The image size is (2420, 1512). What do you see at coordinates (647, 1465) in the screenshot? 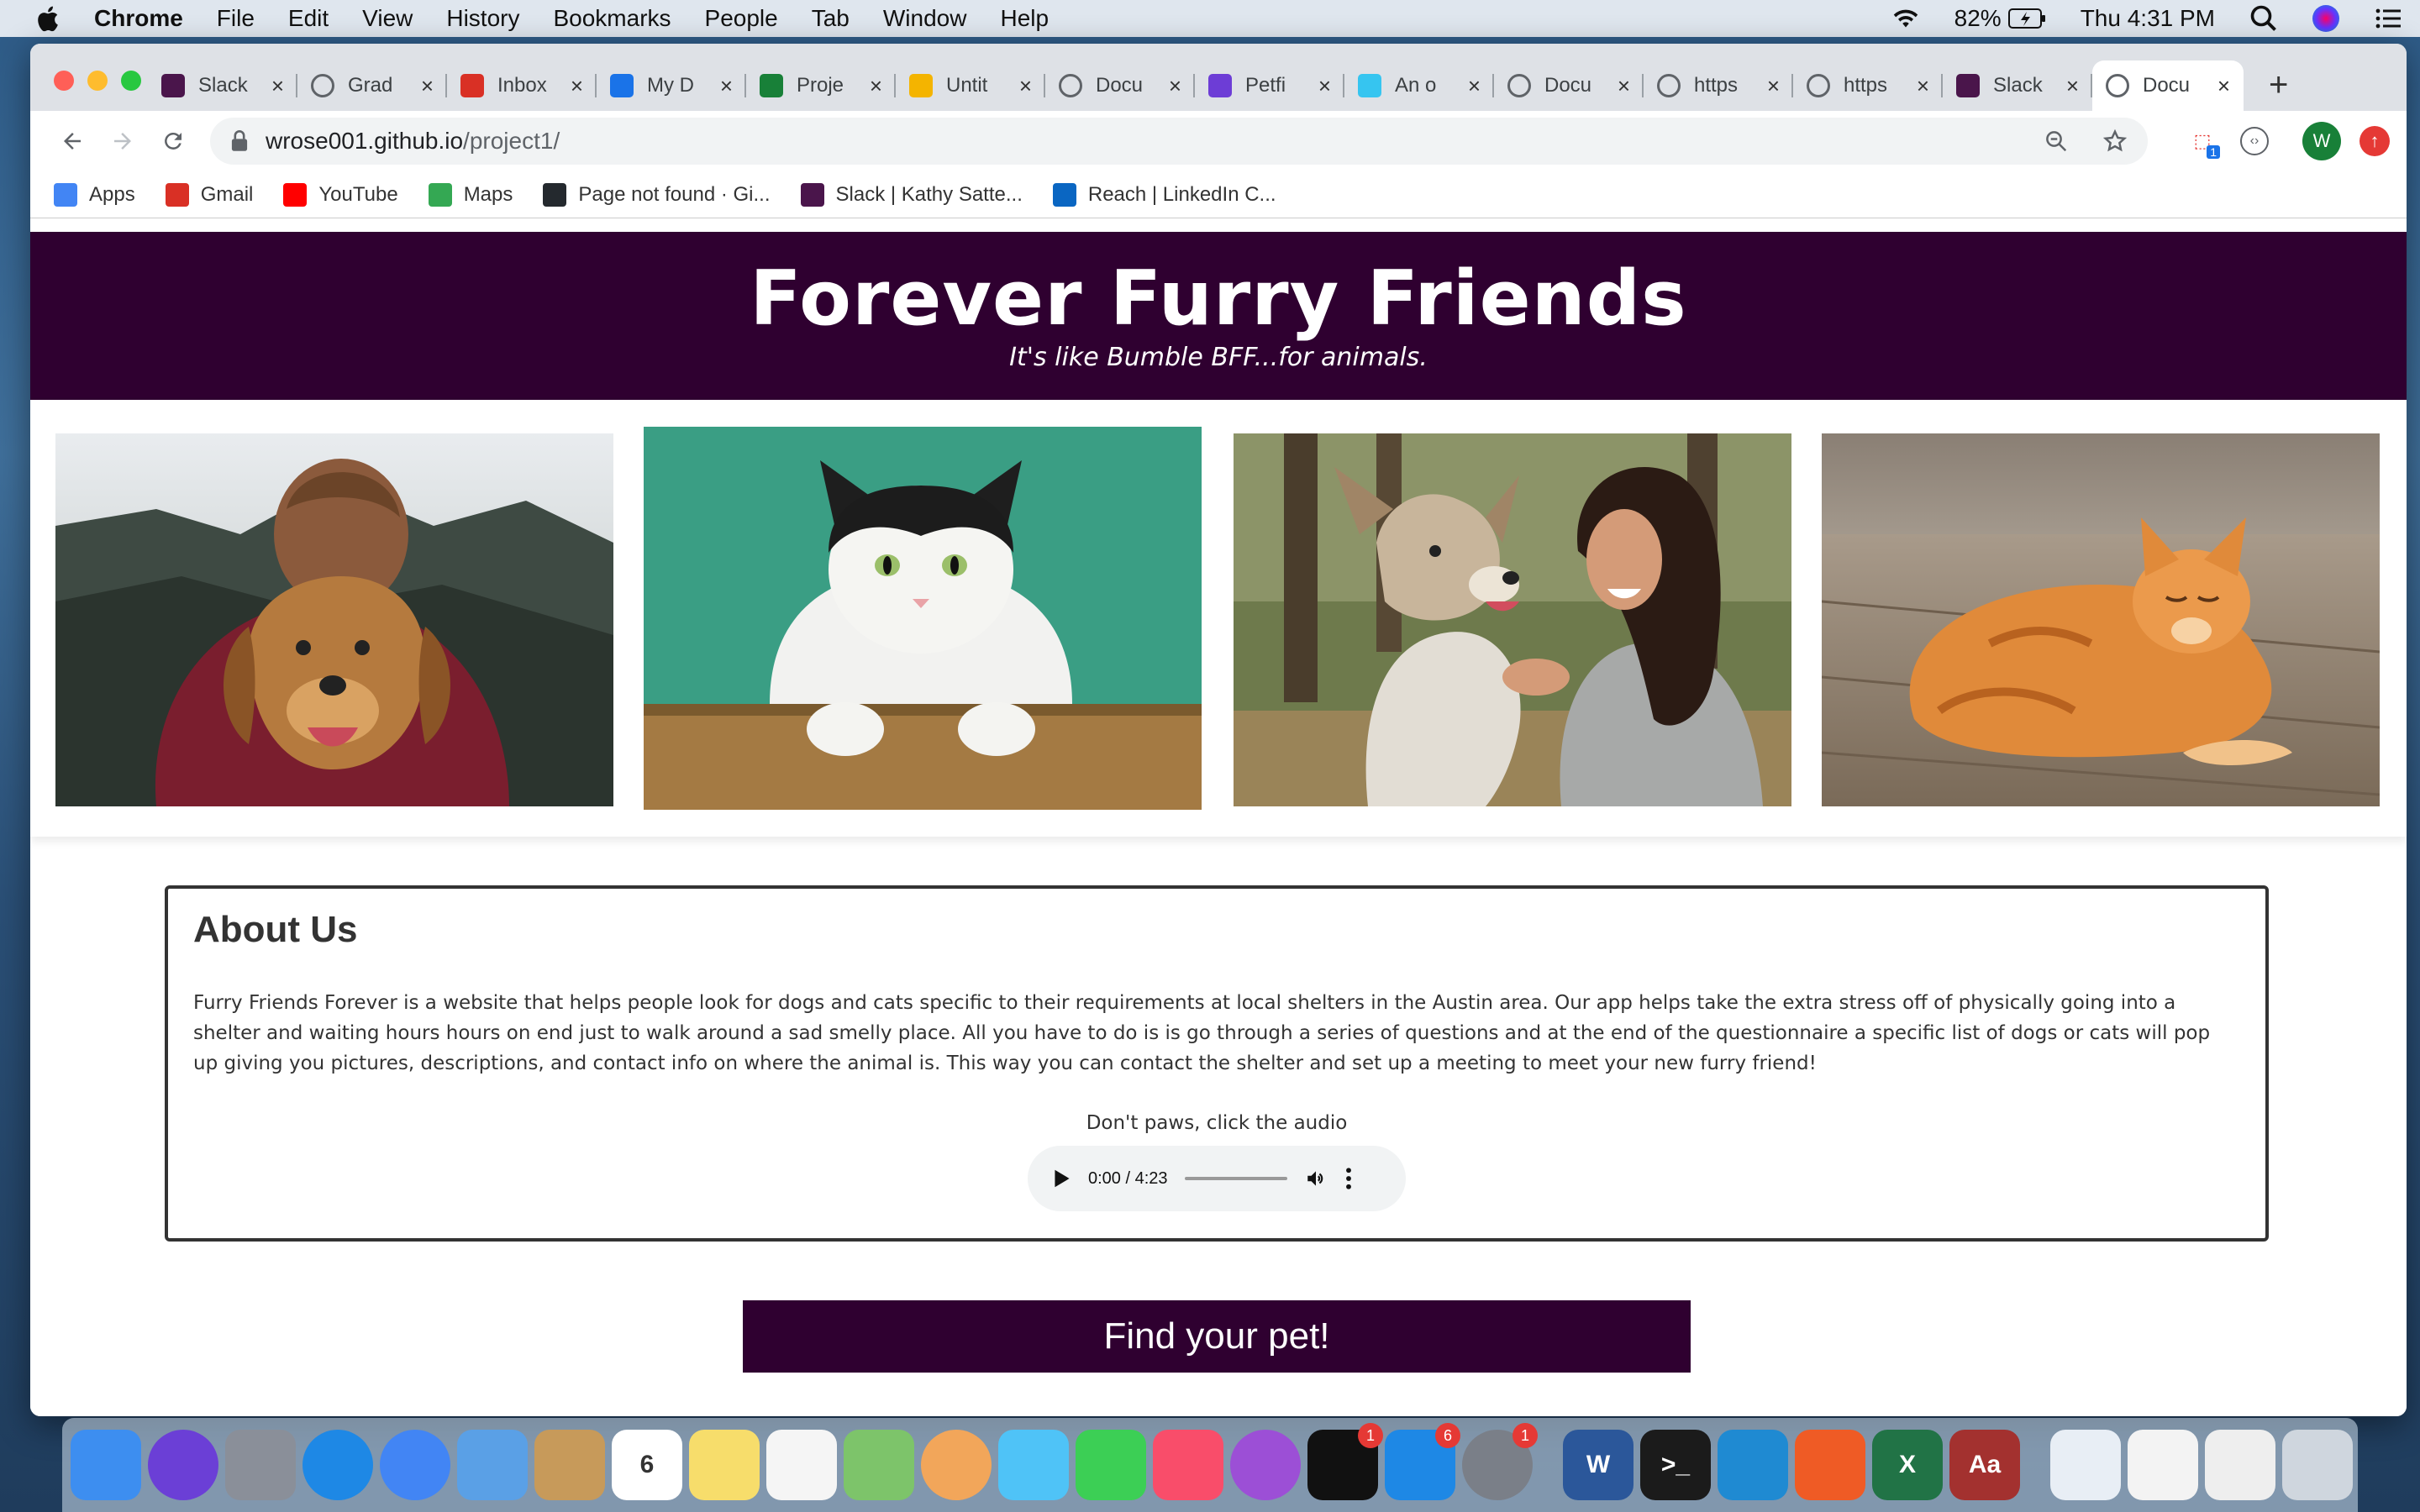
I see `calendar-icon: 6` at bounding box center [647, 1465].